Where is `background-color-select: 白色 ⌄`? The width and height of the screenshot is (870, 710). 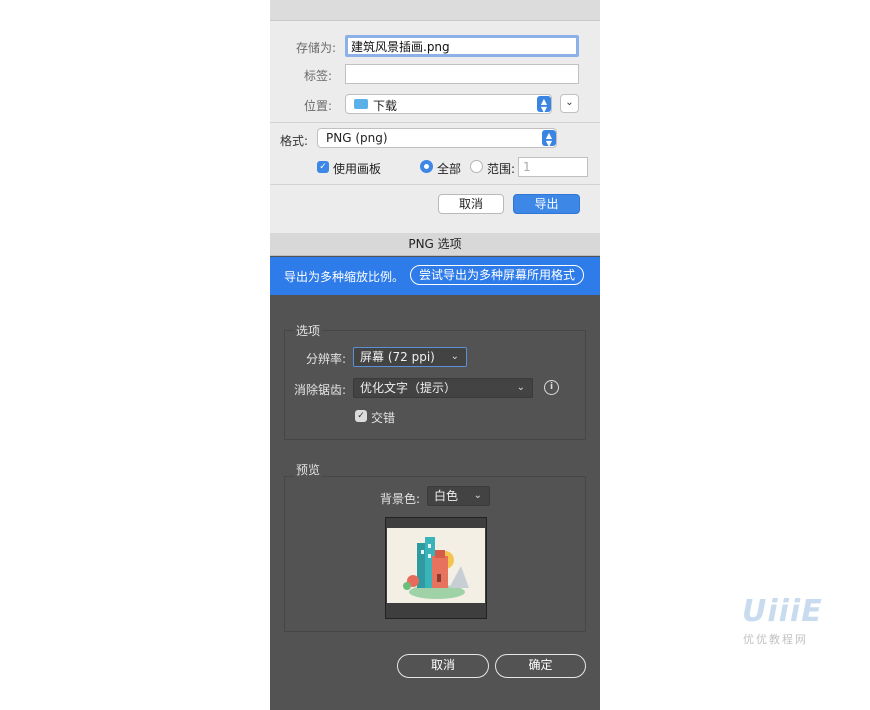 background-color-select: 白色 ⌄ is located at coordinates (458, 496).